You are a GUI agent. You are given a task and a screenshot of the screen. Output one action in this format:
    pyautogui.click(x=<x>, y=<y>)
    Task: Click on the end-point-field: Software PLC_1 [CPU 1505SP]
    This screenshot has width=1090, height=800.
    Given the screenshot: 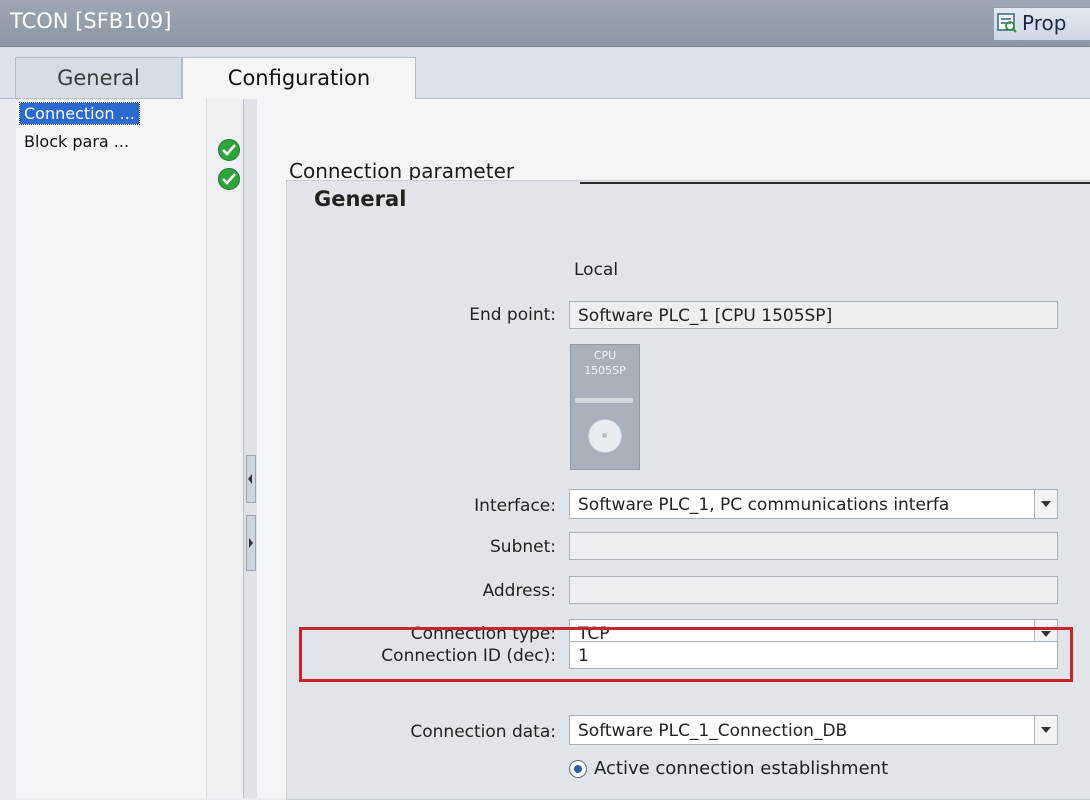 What is the action you would take?
    pyautogui.click(x=813, y=315)
    